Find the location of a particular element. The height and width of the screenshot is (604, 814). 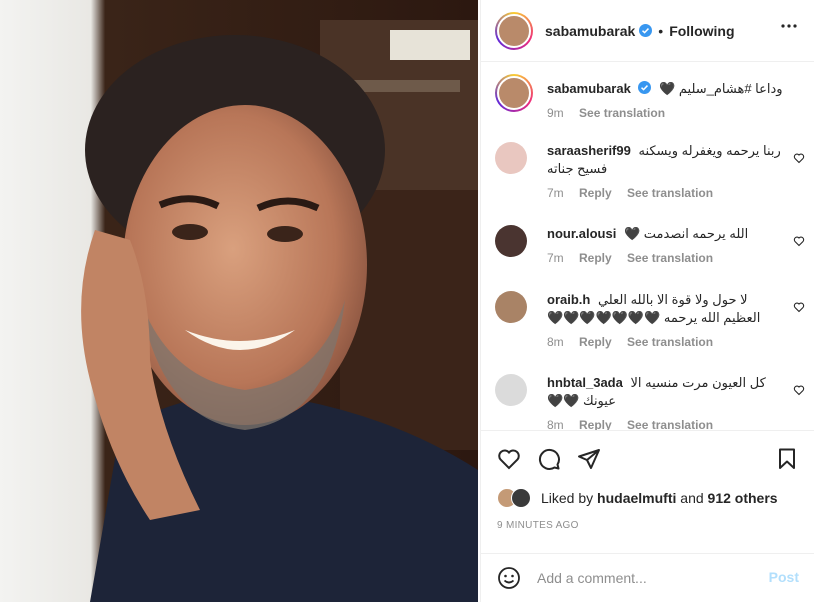

author-username: sabamubarak is located at coordinates (590, 31).